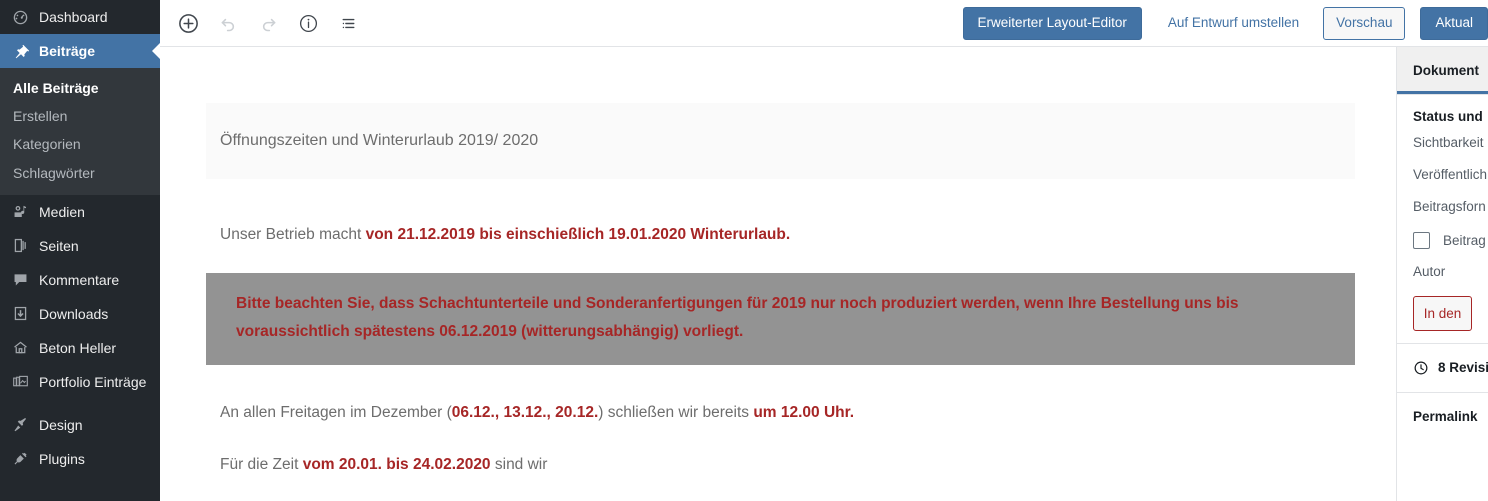 This screenshot has height=501, width=1488. I want to click on sidebar-item-downloads: Downloads, so click(80, 314).